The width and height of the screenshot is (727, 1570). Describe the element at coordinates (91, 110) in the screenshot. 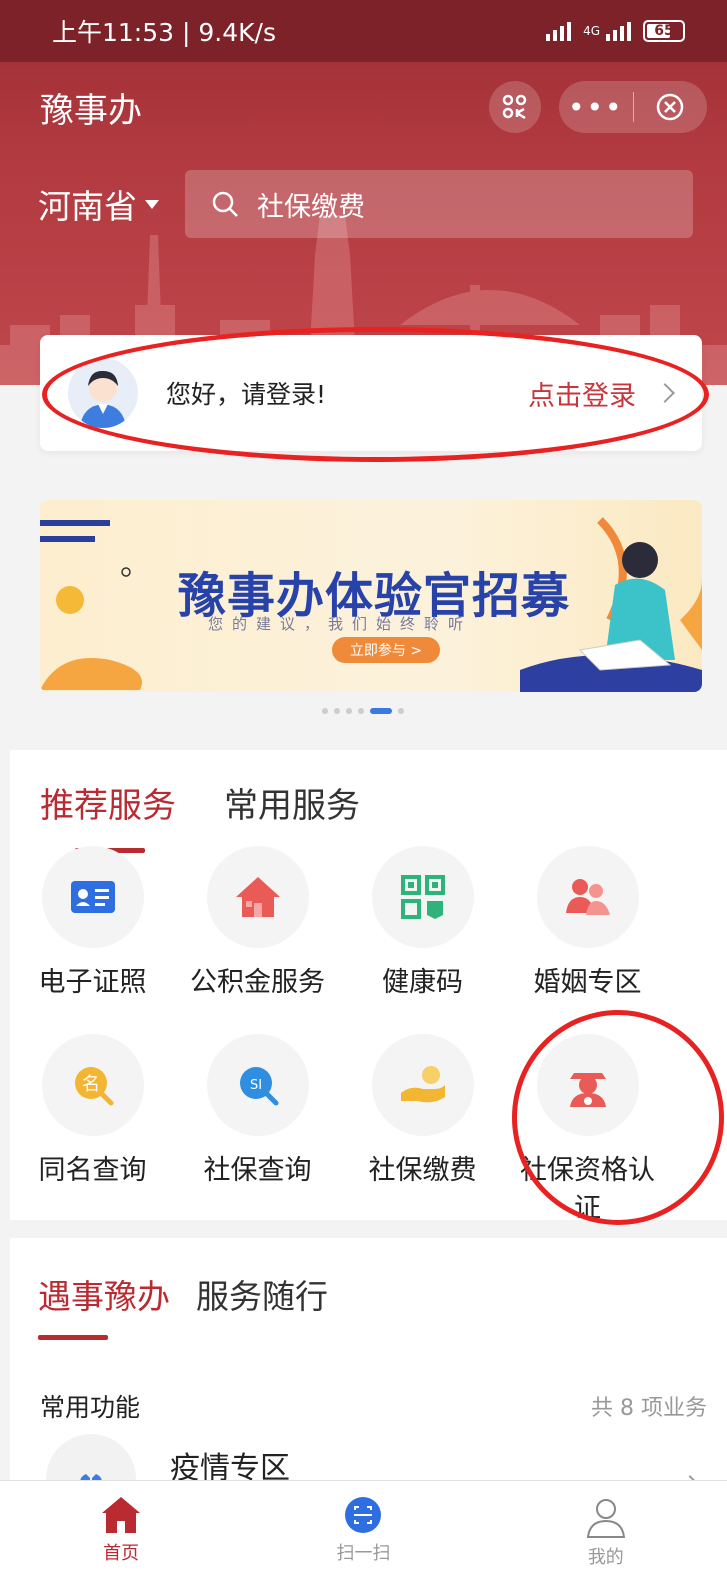

I see `app-title: 豫事办` at that location.